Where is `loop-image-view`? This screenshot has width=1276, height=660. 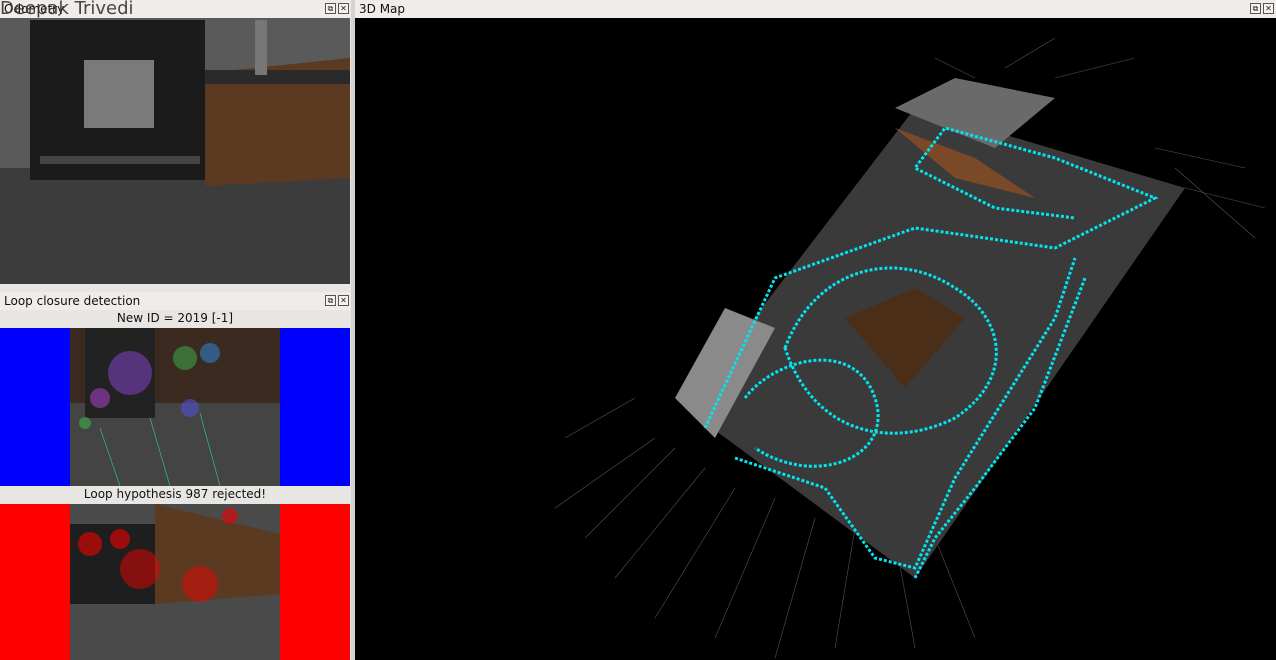 loop-image-view is located at coordinates (175, 582).